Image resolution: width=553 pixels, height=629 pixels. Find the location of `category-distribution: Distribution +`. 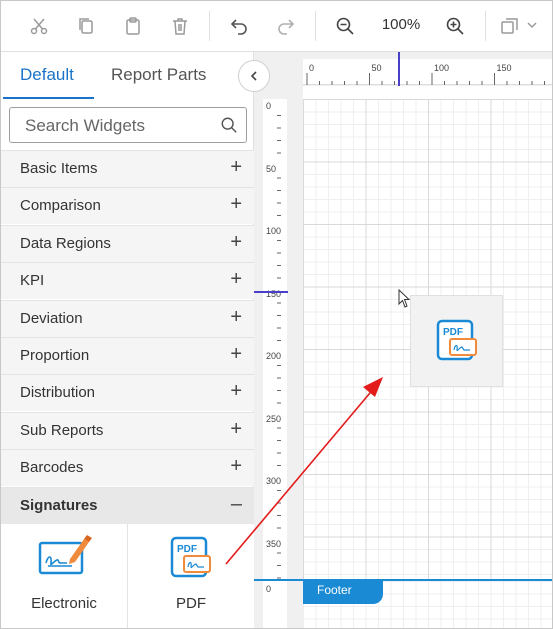

category-distribution: Distribution + is located at coordinates (127, 393).